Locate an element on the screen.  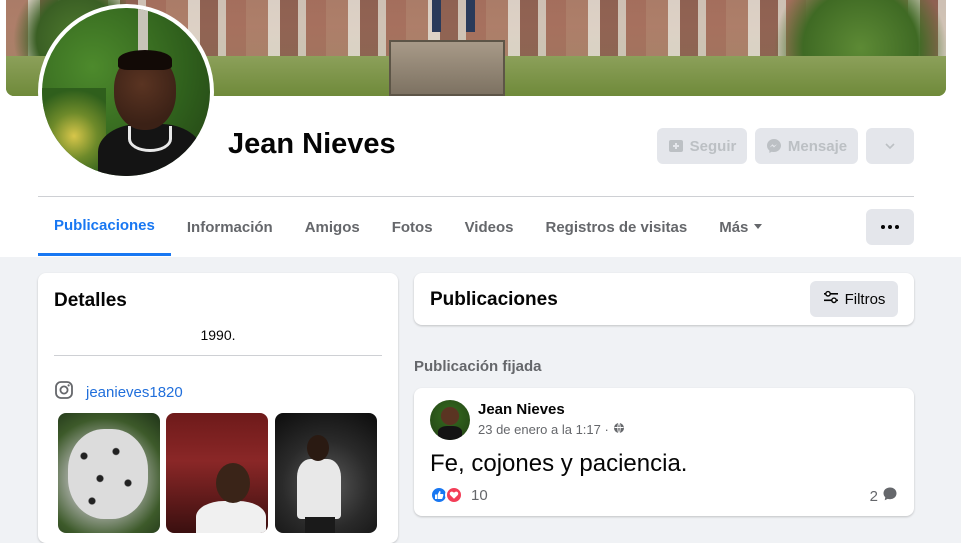
header-divider is located at coordinates (476, 196).